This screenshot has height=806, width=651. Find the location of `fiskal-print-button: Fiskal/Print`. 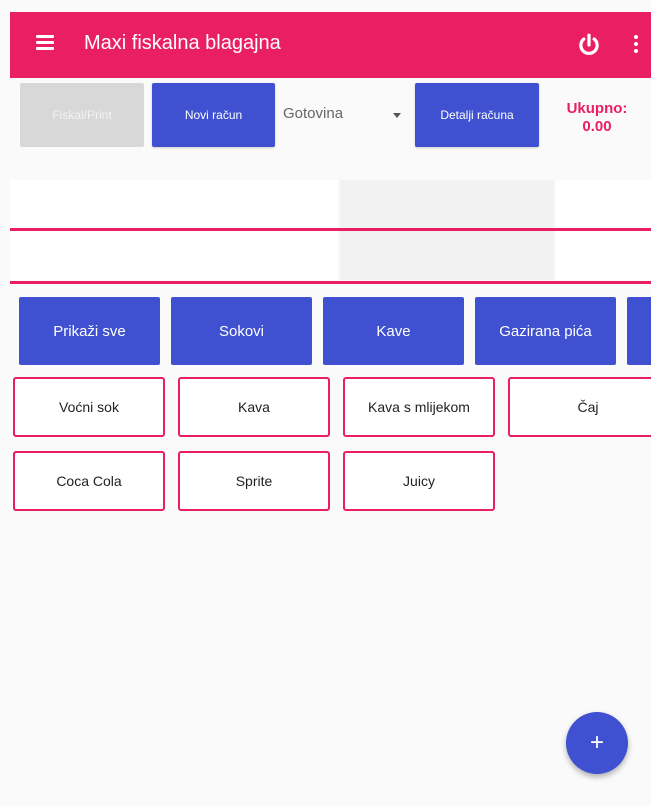

fiskal-print-button: Fiskal/Print is located at coordinates (82, 115).